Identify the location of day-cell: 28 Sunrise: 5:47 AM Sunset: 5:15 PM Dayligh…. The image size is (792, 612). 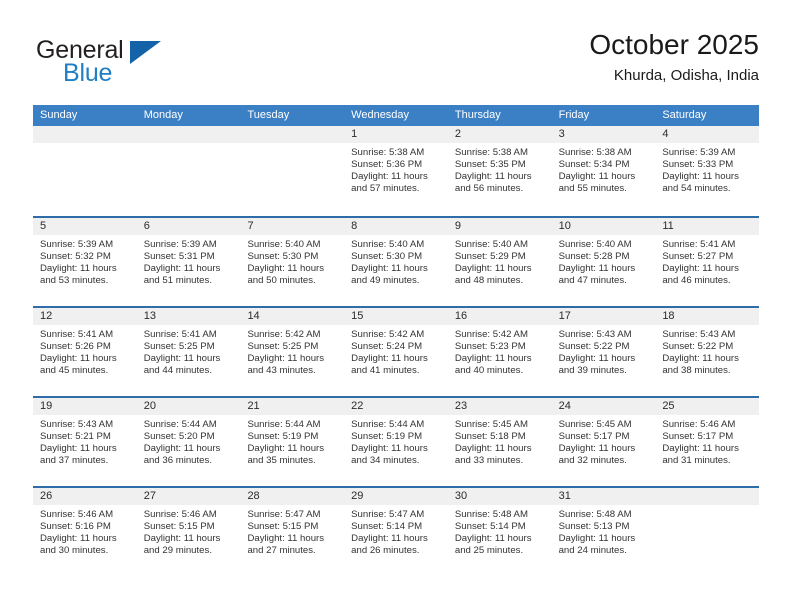
(292, 532).